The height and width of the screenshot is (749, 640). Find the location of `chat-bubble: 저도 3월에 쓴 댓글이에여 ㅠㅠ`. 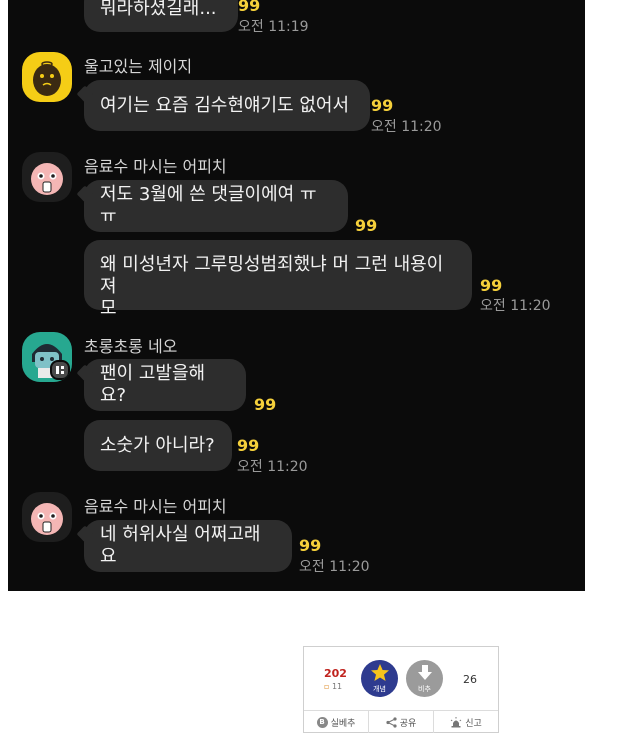

chat-bubble: 저도 3월에 쓴 댓글이에여 ㅠㅠ is located at coordinates (216, 206).